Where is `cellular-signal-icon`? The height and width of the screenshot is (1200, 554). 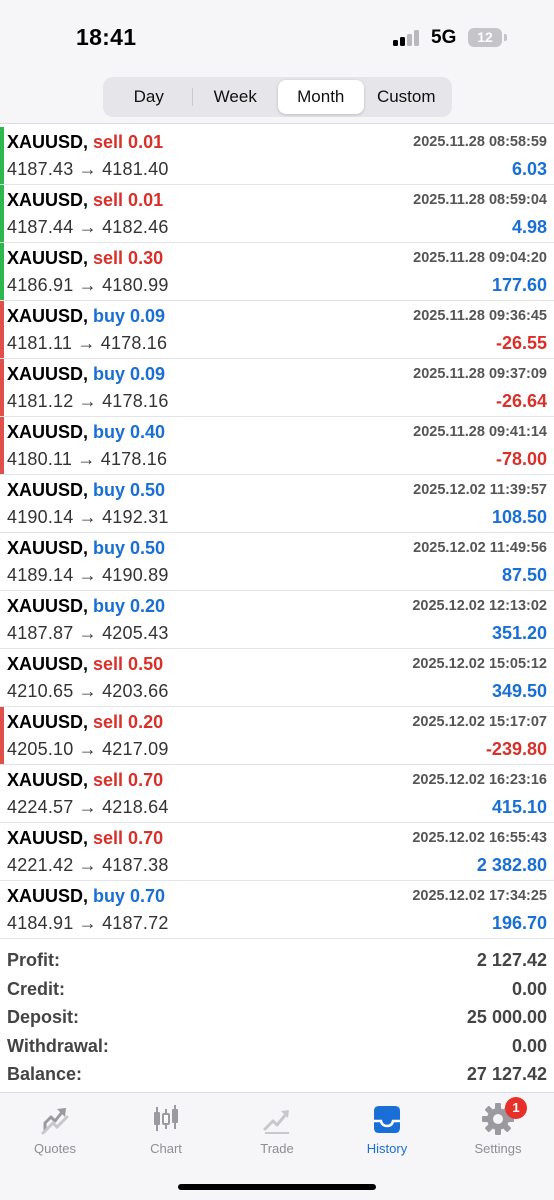
cellular-signal-icon is located at coordinates (408, 38).